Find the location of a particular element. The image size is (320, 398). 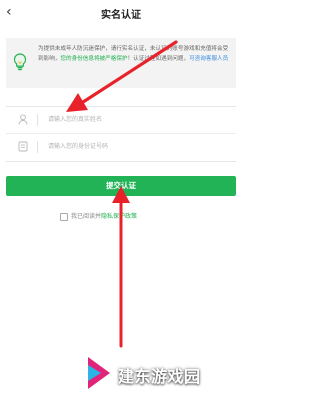

red-arrow-to-submit-button is located at coordinates (121, 267).